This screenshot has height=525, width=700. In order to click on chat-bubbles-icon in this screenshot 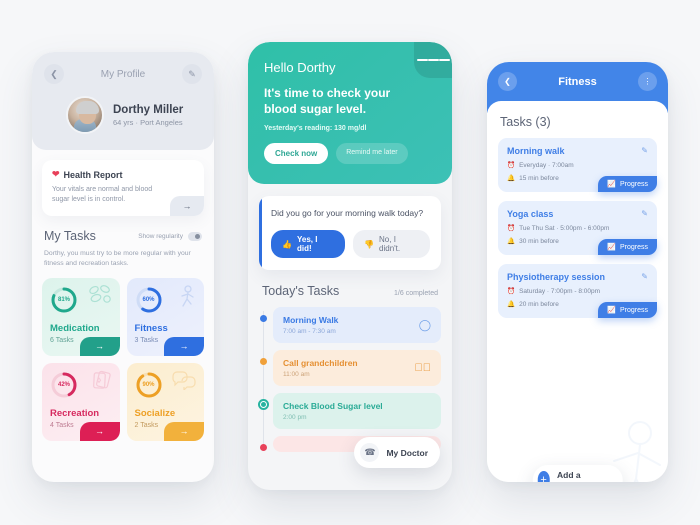, I will do `click(184, 380)`.